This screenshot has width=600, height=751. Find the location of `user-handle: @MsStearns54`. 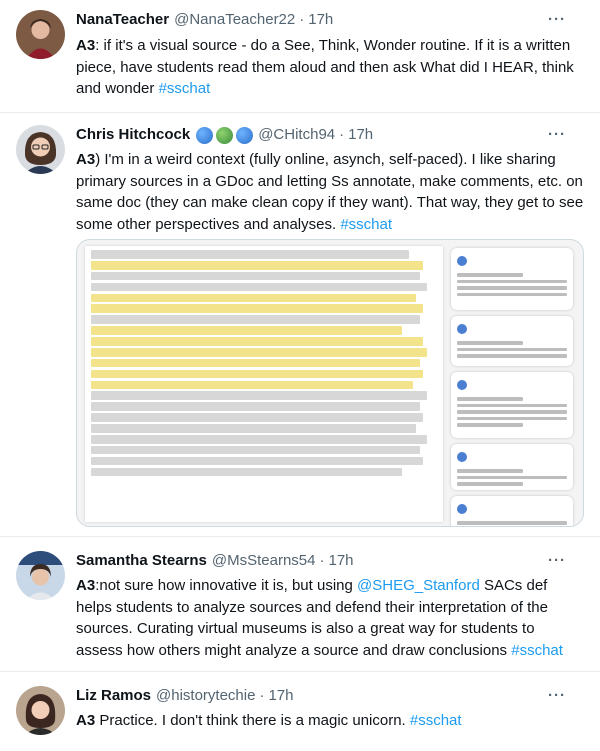

user-handle: @MsStearns54 is located at coordinates (264, 561).